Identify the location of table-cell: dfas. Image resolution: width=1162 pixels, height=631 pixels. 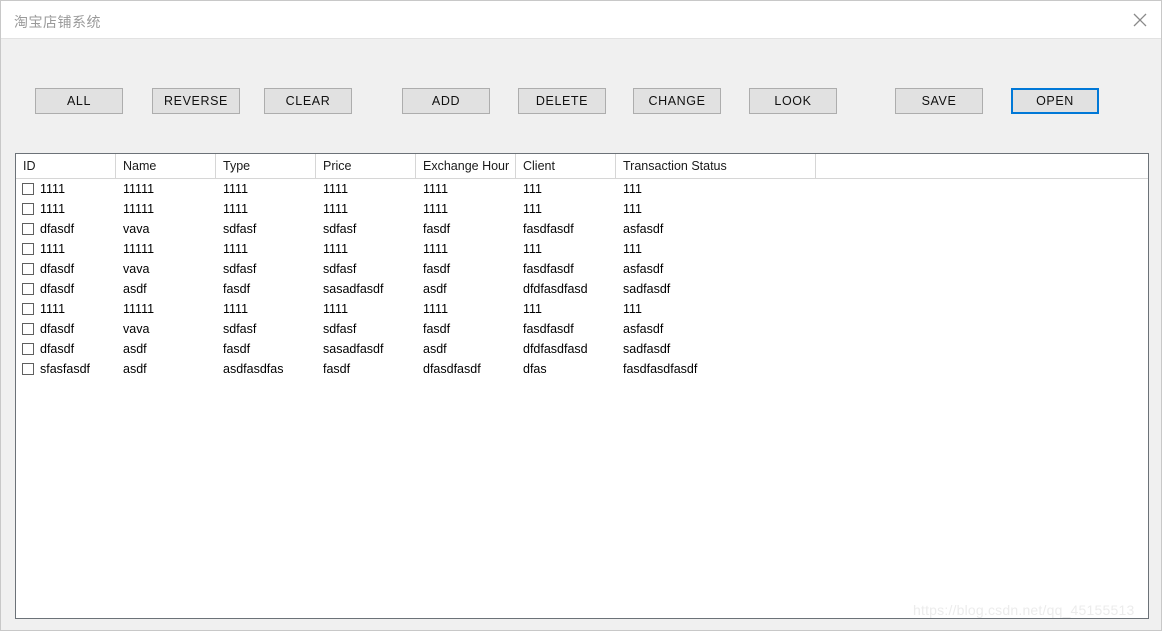
(535, 369).